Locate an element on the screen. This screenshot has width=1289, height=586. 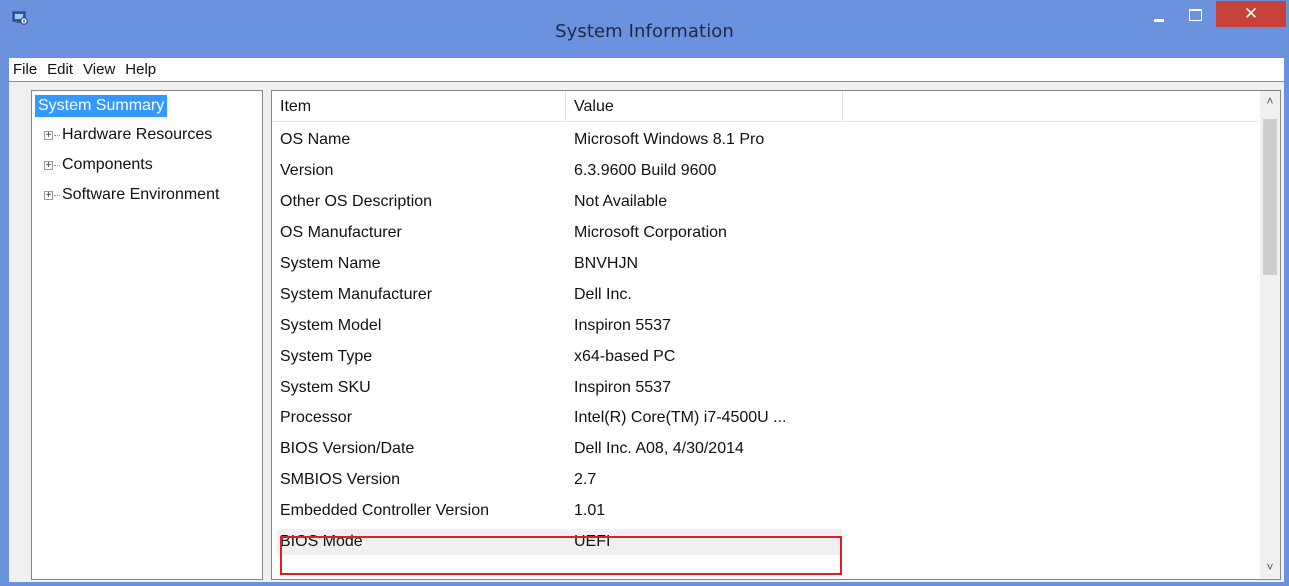
cell-item: Other OS Description is located at coordinates (356, 202).